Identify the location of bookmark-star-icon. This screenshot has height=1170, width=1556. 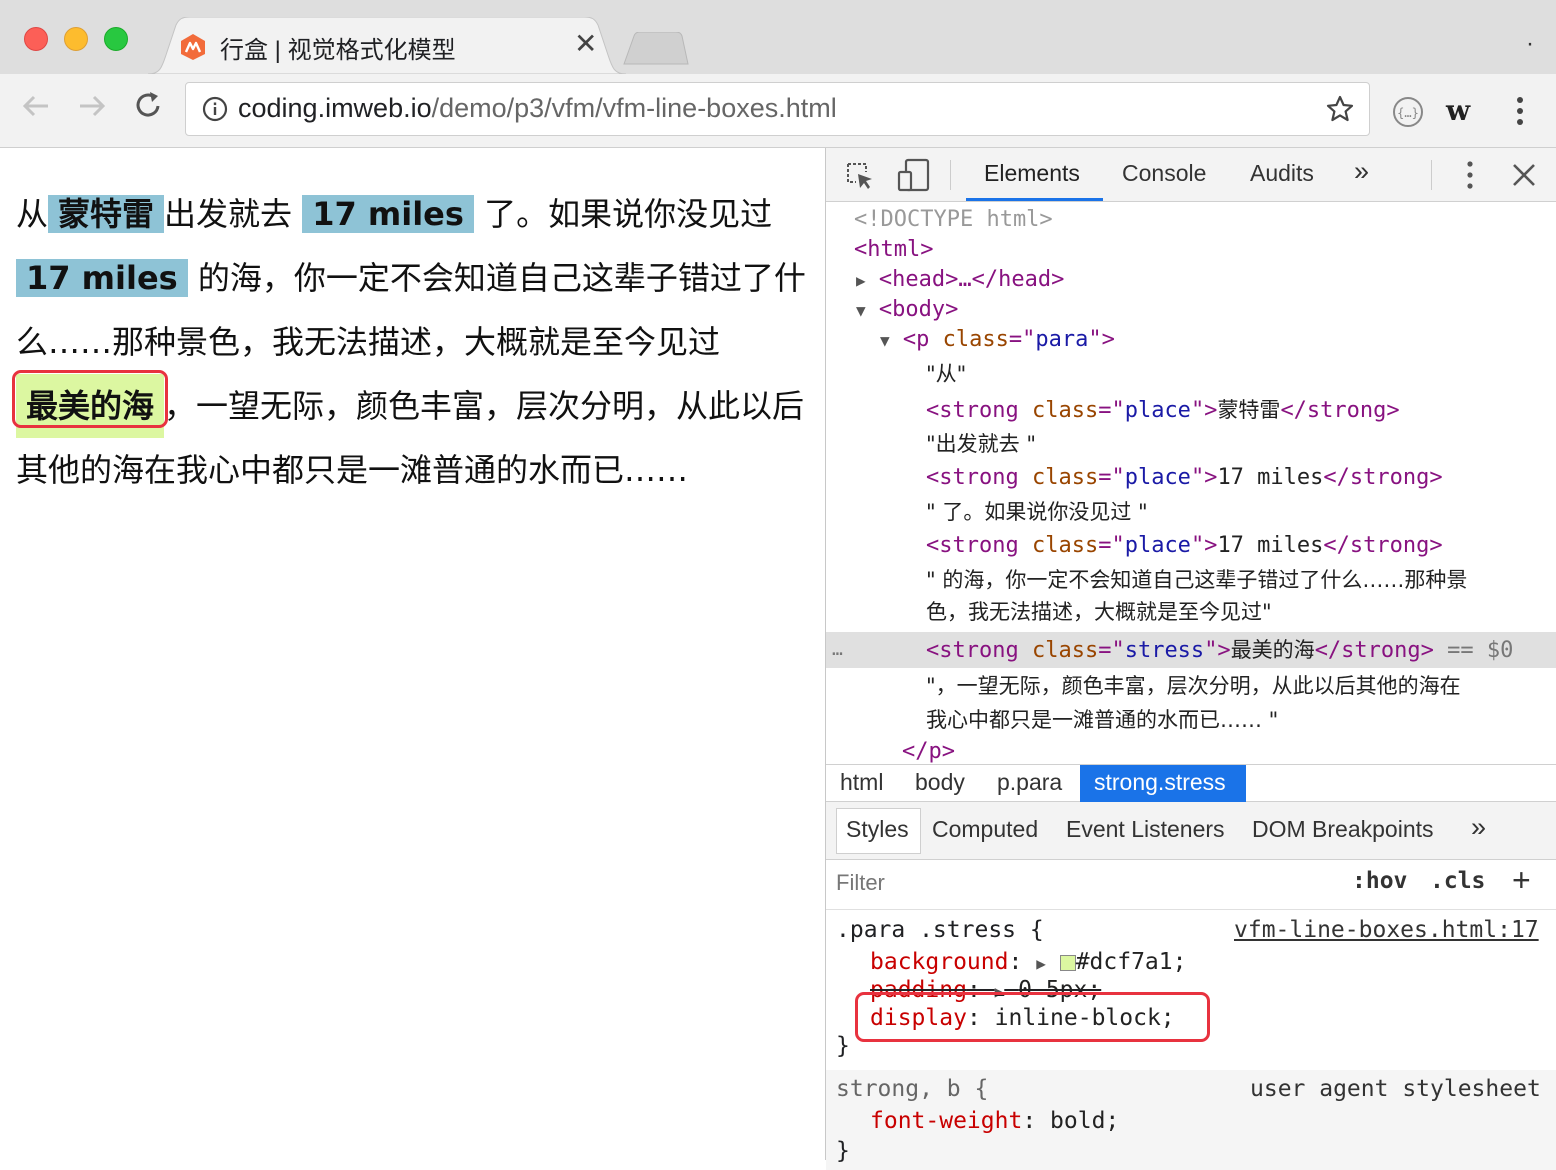
(1340, 109).